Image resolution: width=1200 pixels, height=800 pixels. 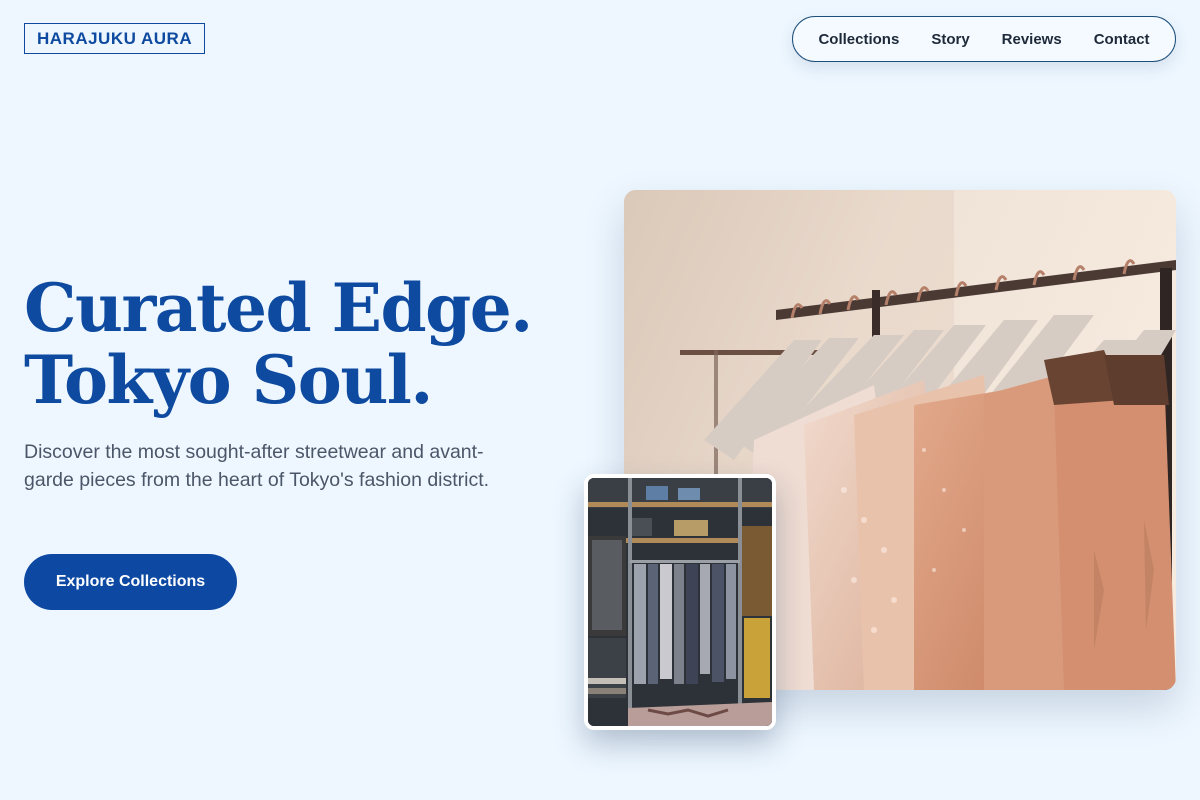 I want to click on explore-collections-button: Explore Collections, so click(x=130, y=582).